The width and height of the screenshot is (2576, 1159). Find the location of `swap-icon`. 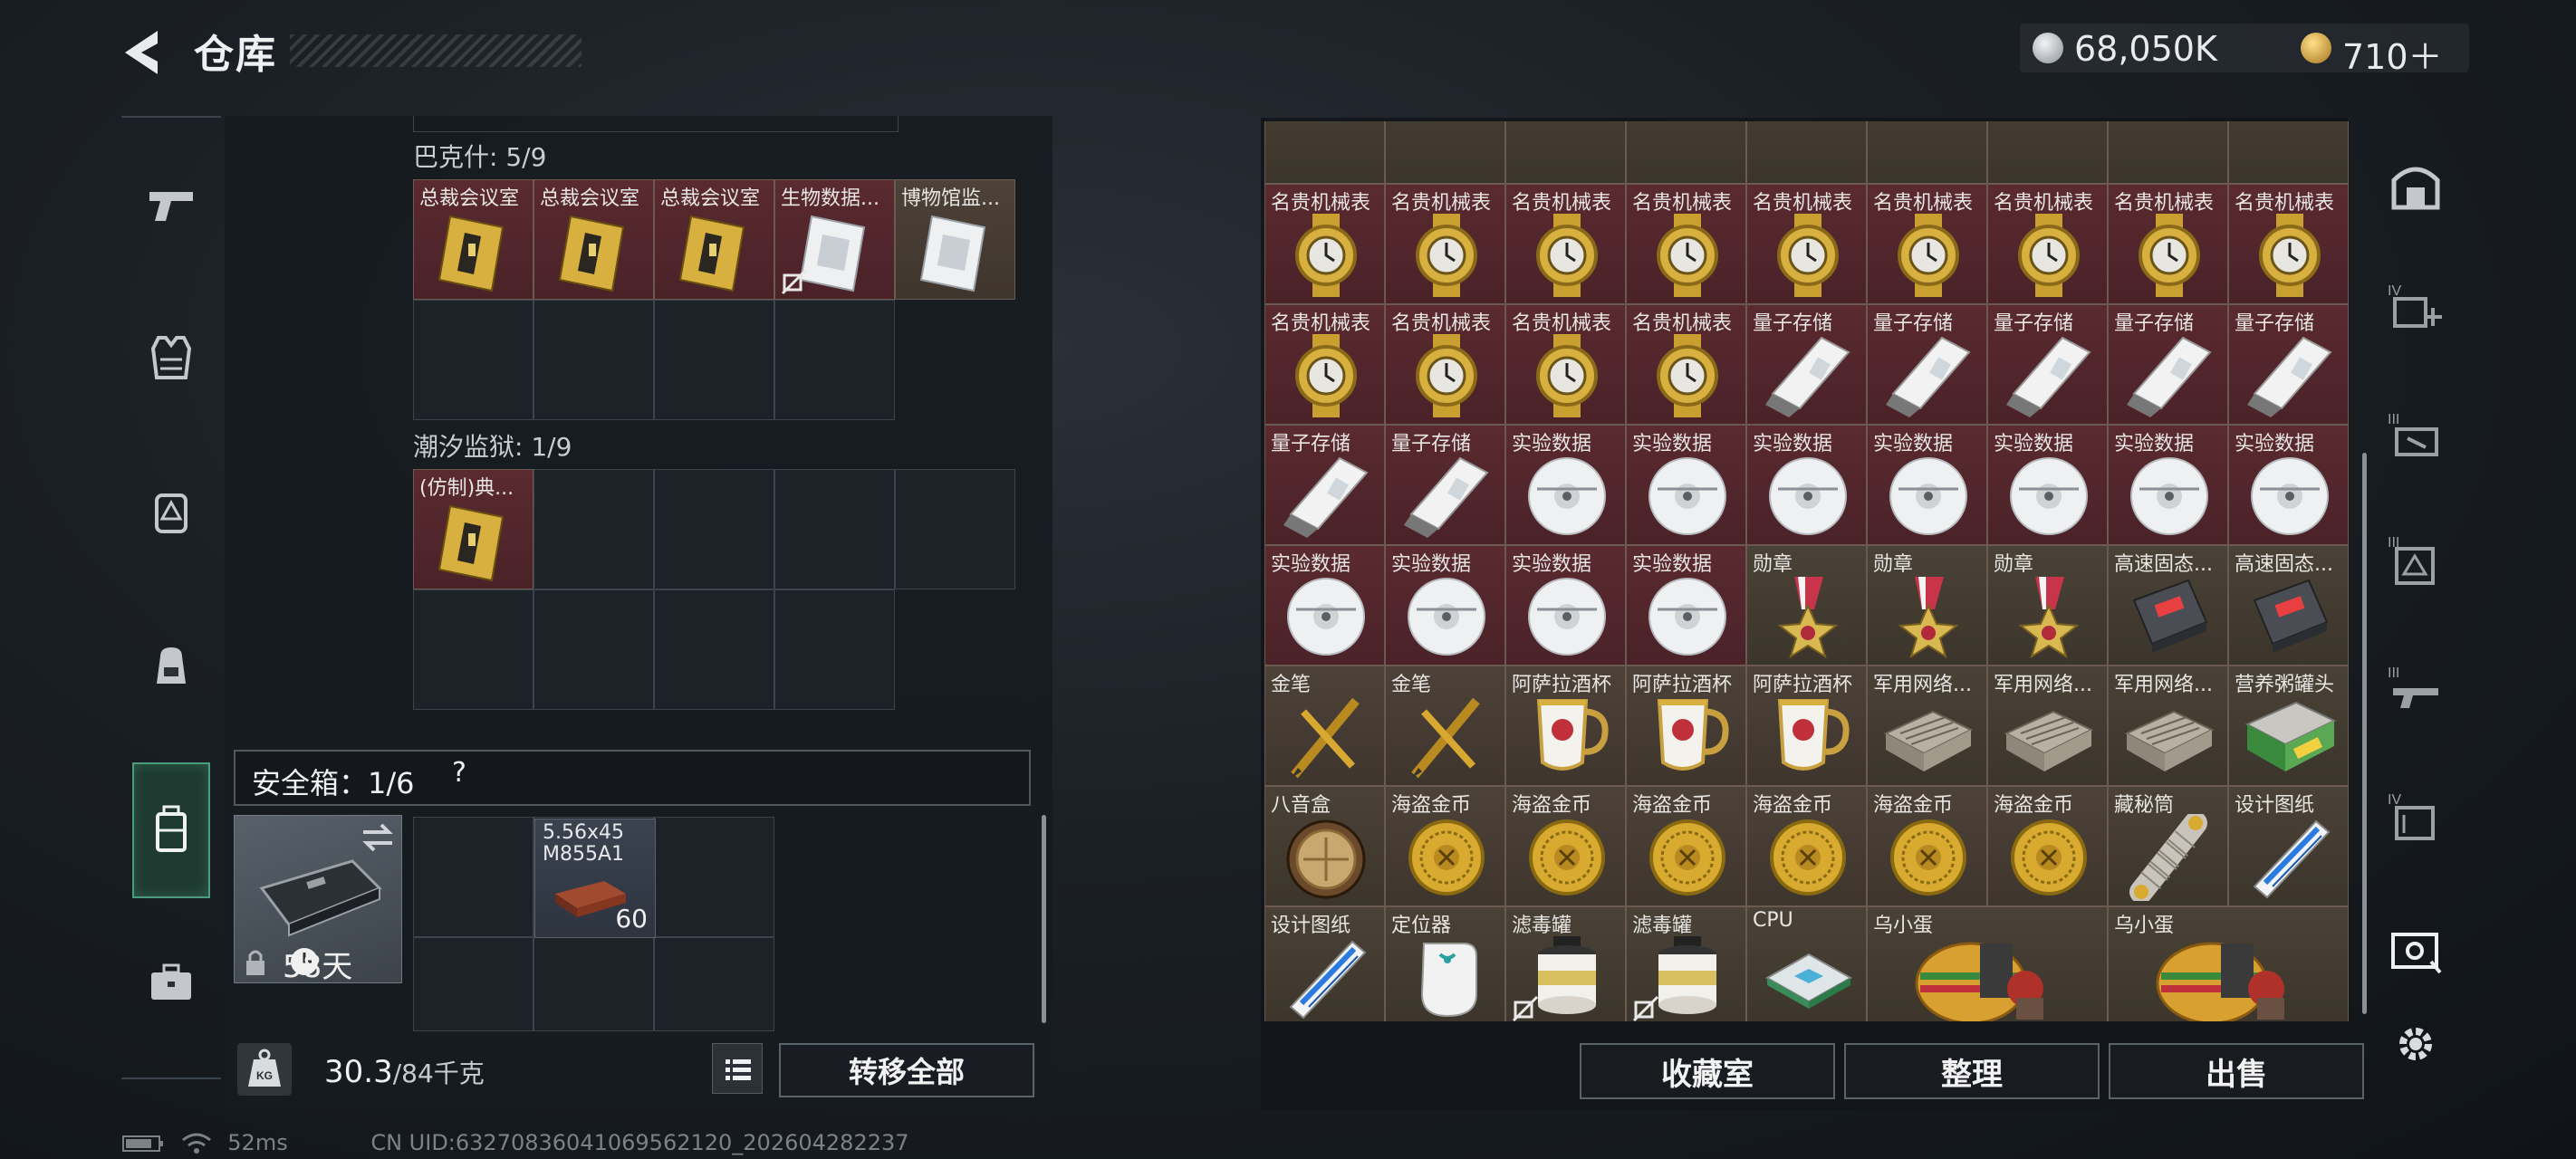

swap-icon is located at coordinates (378, 838).